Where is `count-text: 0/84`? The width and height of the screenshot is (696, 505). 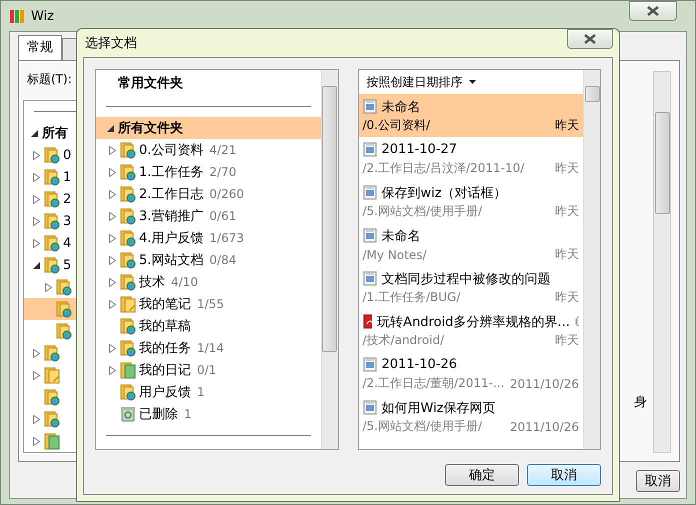 count-text: 0/84 is located at coordinates (222, 260).